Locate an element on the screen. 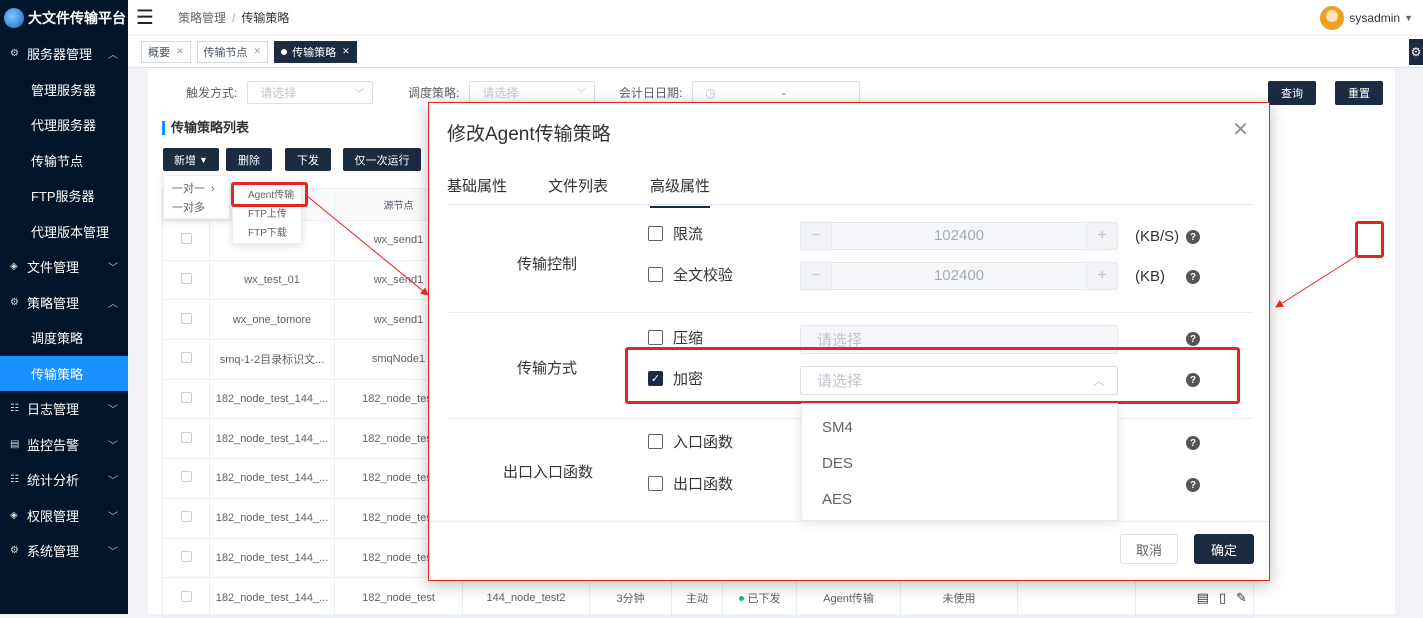 This screenshot has width=1423, height=618. annotation-box-edit is located at coordinates (1369, 239).